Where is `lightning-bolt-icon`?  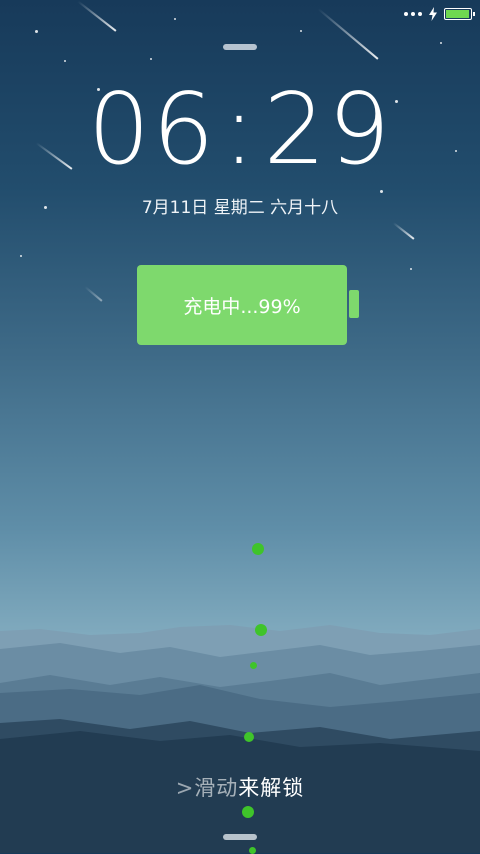
lightning-bolt-icon is located at coordinates (433, 14).